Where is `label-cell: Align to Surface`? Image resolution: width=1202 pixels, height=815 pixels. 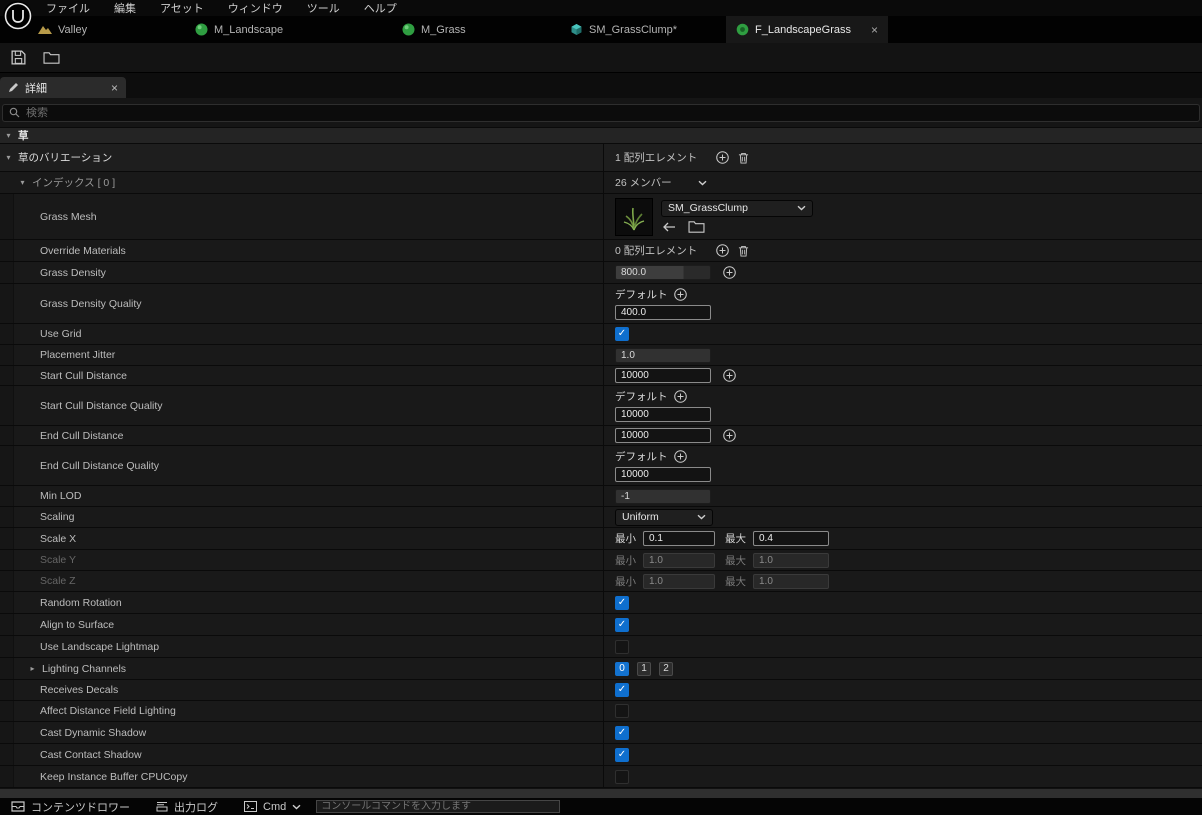
label-cell: Align to Surface is located at coordinates (302, 624).